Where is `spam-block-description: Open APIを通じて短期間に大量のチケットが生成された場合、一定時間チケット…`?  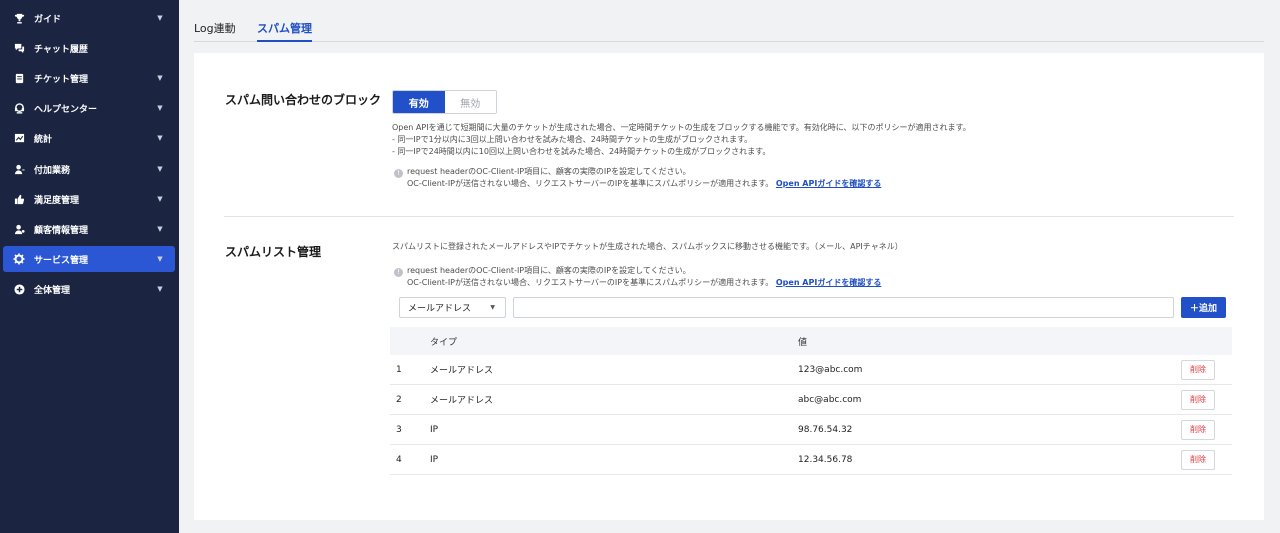
spam-block-description: Open APIを通じて短期間に大量のチケットが生成された場合、一定時間チケット… is located at coordinates (681, 140).